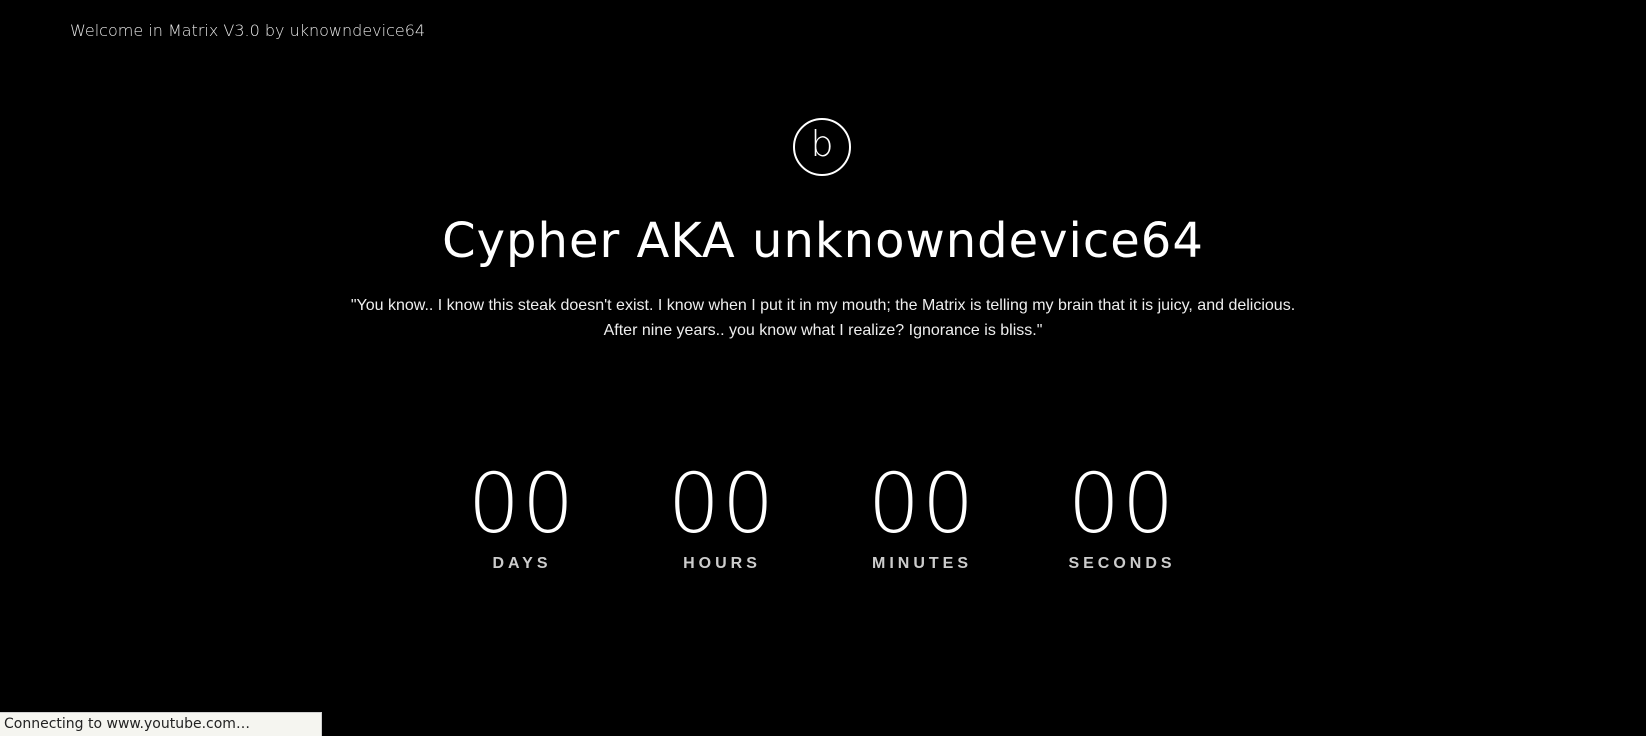 The height and width of the screenshot is (736, 1646). I want to click on minutes-value: 00, so click(922, 504).